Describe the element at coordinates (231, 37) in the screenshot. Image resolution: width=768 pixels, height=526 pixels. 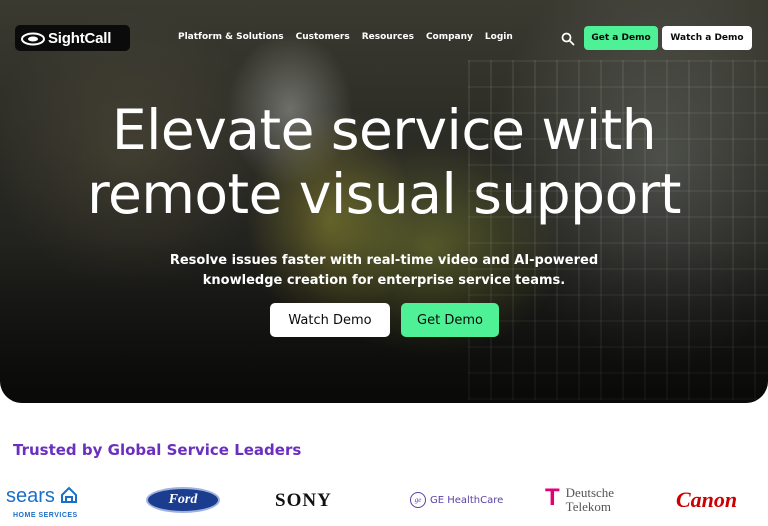
I see `nav-link-platform-solutions: Platform & Solutions` at that location.